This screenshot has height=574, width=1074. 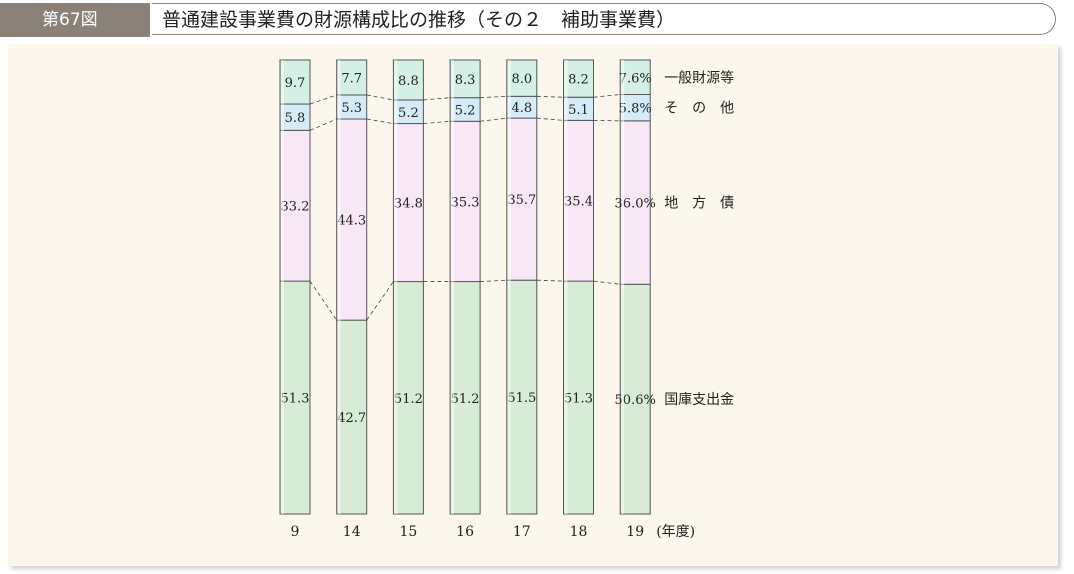 I want to click on data-label: 33.2, so click(x=295, y=207).